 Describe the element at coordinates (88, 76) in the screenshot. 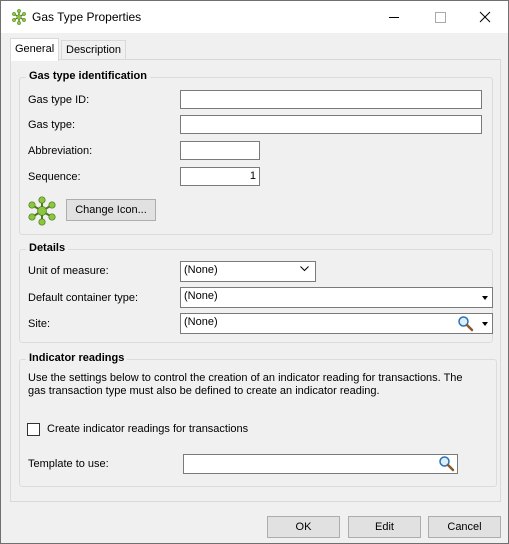

I see `identification-legend: Gas type identification` at that location.